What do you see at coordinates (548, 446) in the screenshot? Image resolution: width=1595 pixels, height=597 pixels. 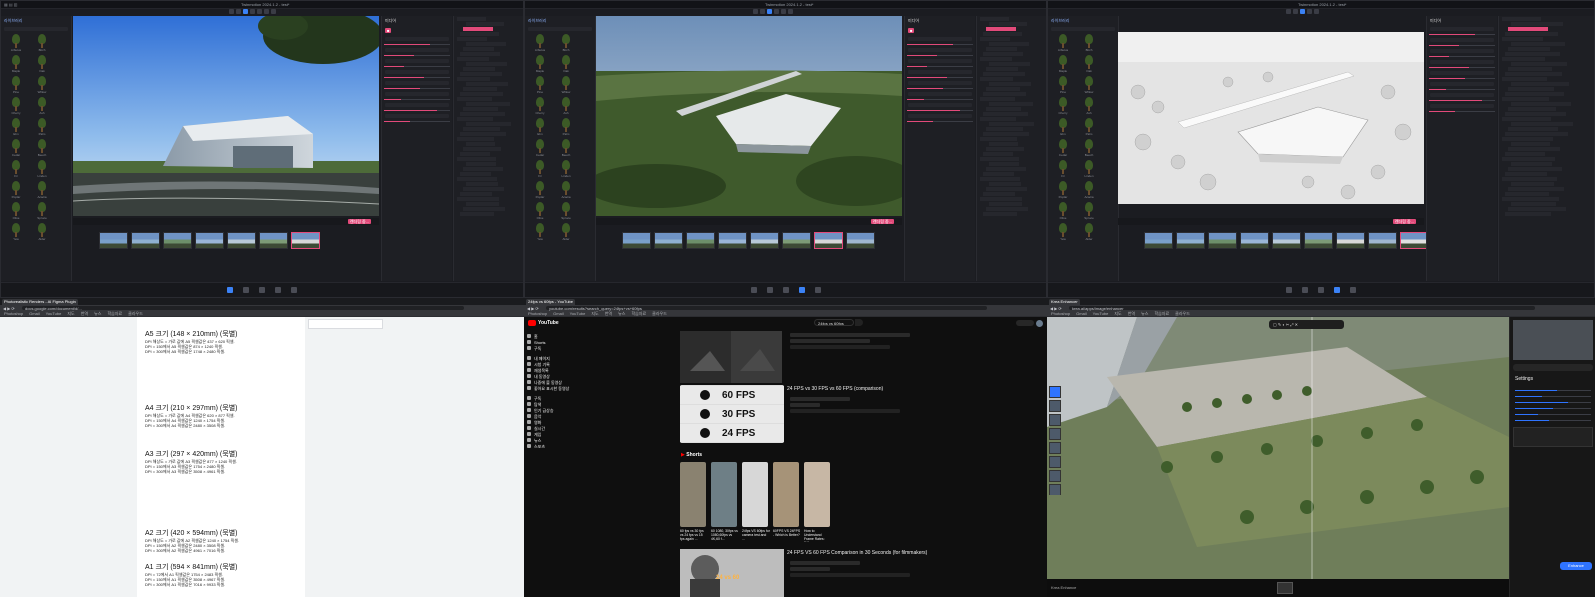 I see `sidebar-item: 스포츠` at bounding box center [548, 446].